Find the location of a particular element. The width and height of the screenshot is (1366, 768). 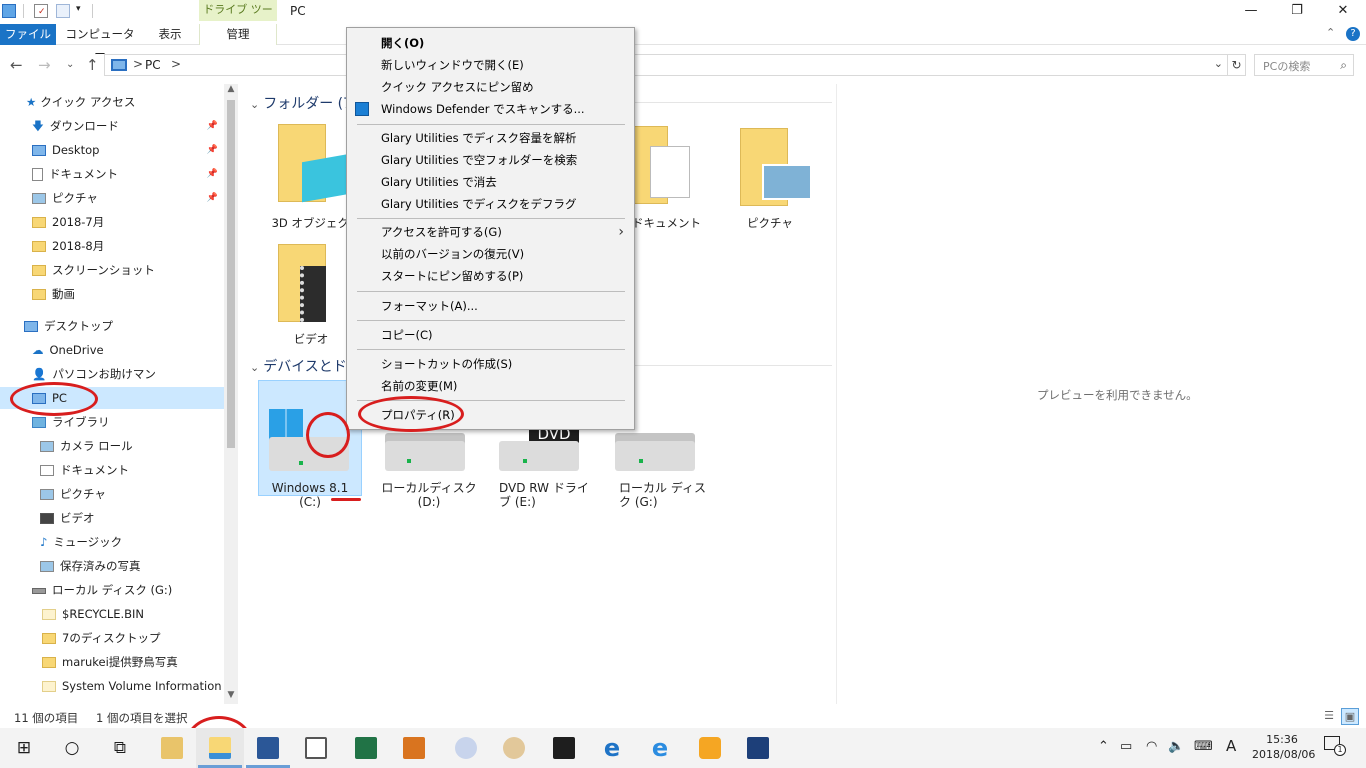

sidebar-item-folder: marukei提供野鳥写真 is located at coordinates (133, 662).